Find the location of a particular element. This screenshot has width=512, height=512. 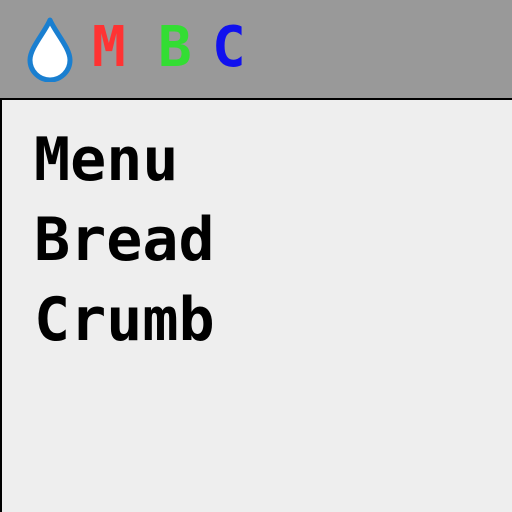

logo-letter-m: M is located at coordinates (109, 47).